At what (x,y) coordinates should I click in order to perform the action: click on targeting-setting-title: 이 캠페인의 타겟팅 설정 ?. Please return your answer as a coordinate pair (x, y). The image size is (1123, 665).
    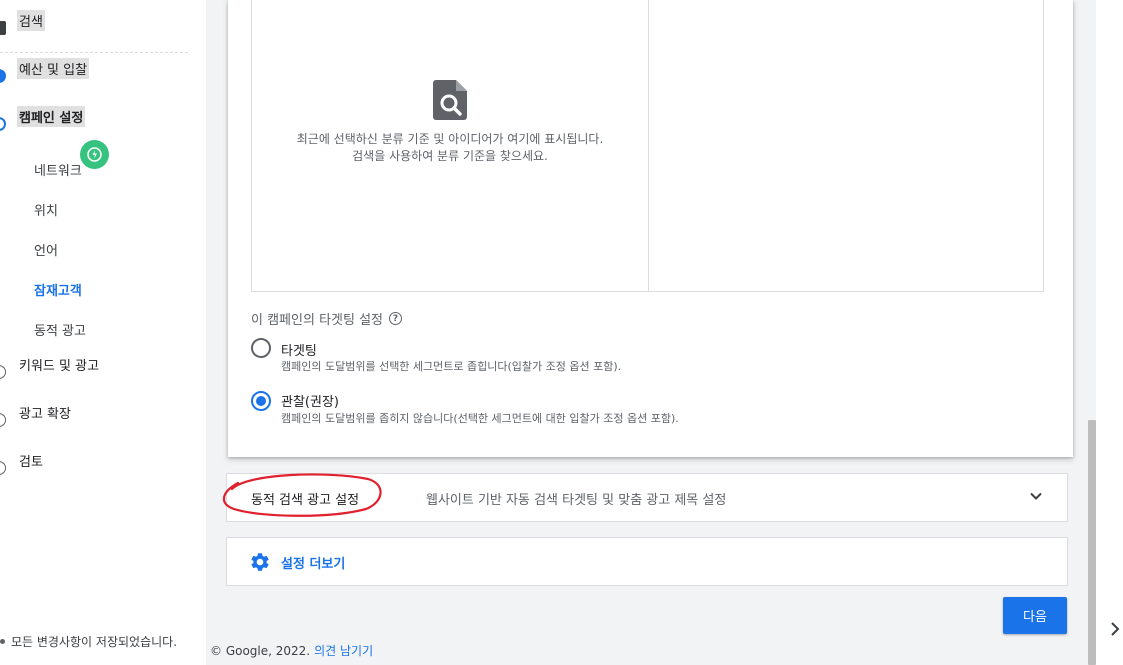
    Looking at the image, I should click on (326, 318).